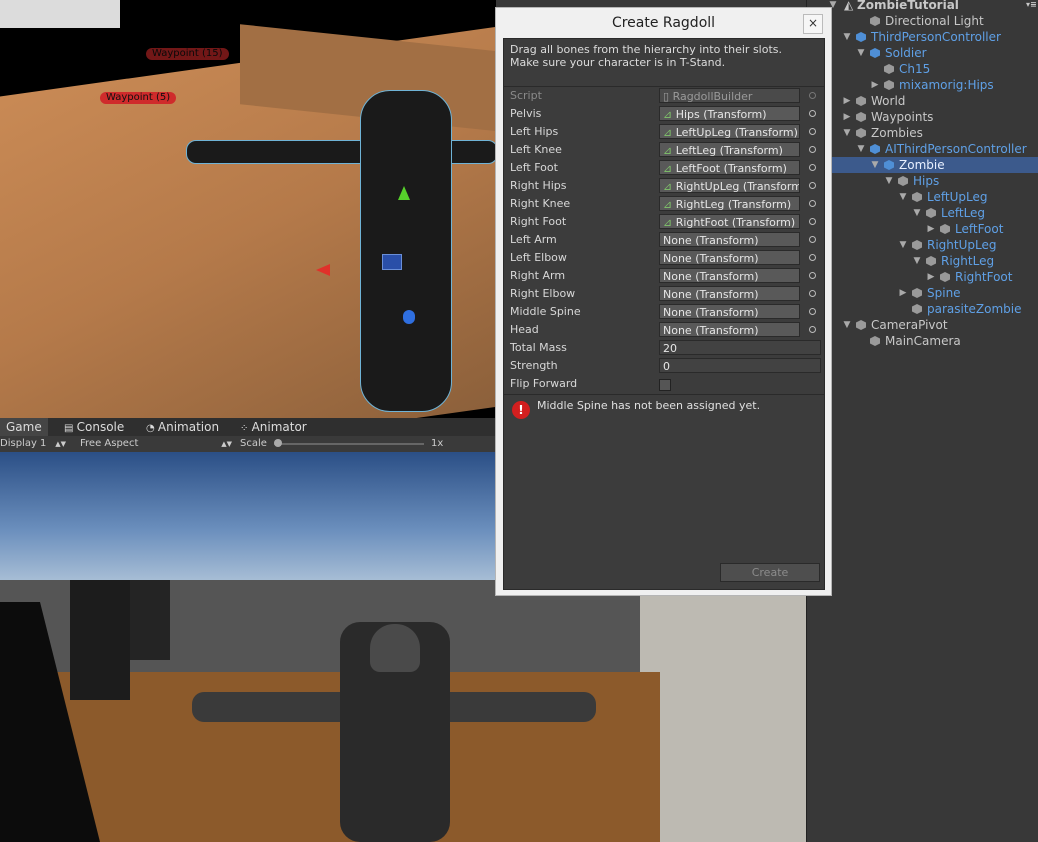 The width and height of the screenshot is (1038, 842). What do you see at coordinates (984, 277) in the screenshot?
I see `hierarchy-item-label: RightFoot` at bounding box center [984, 277].